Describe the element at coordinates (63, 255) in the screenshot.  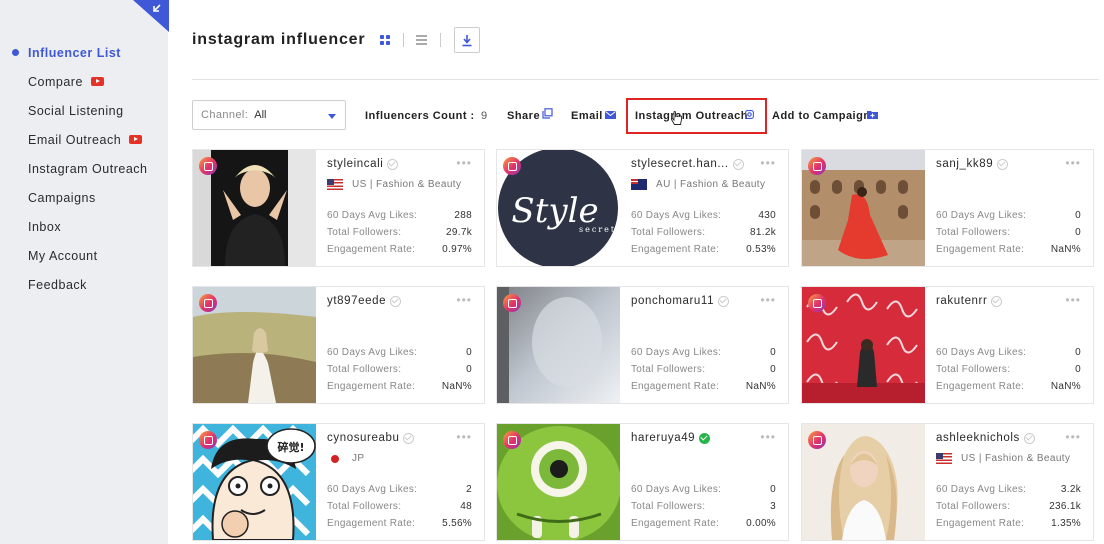
I see `sidebar-item-label: My Account` at that location.